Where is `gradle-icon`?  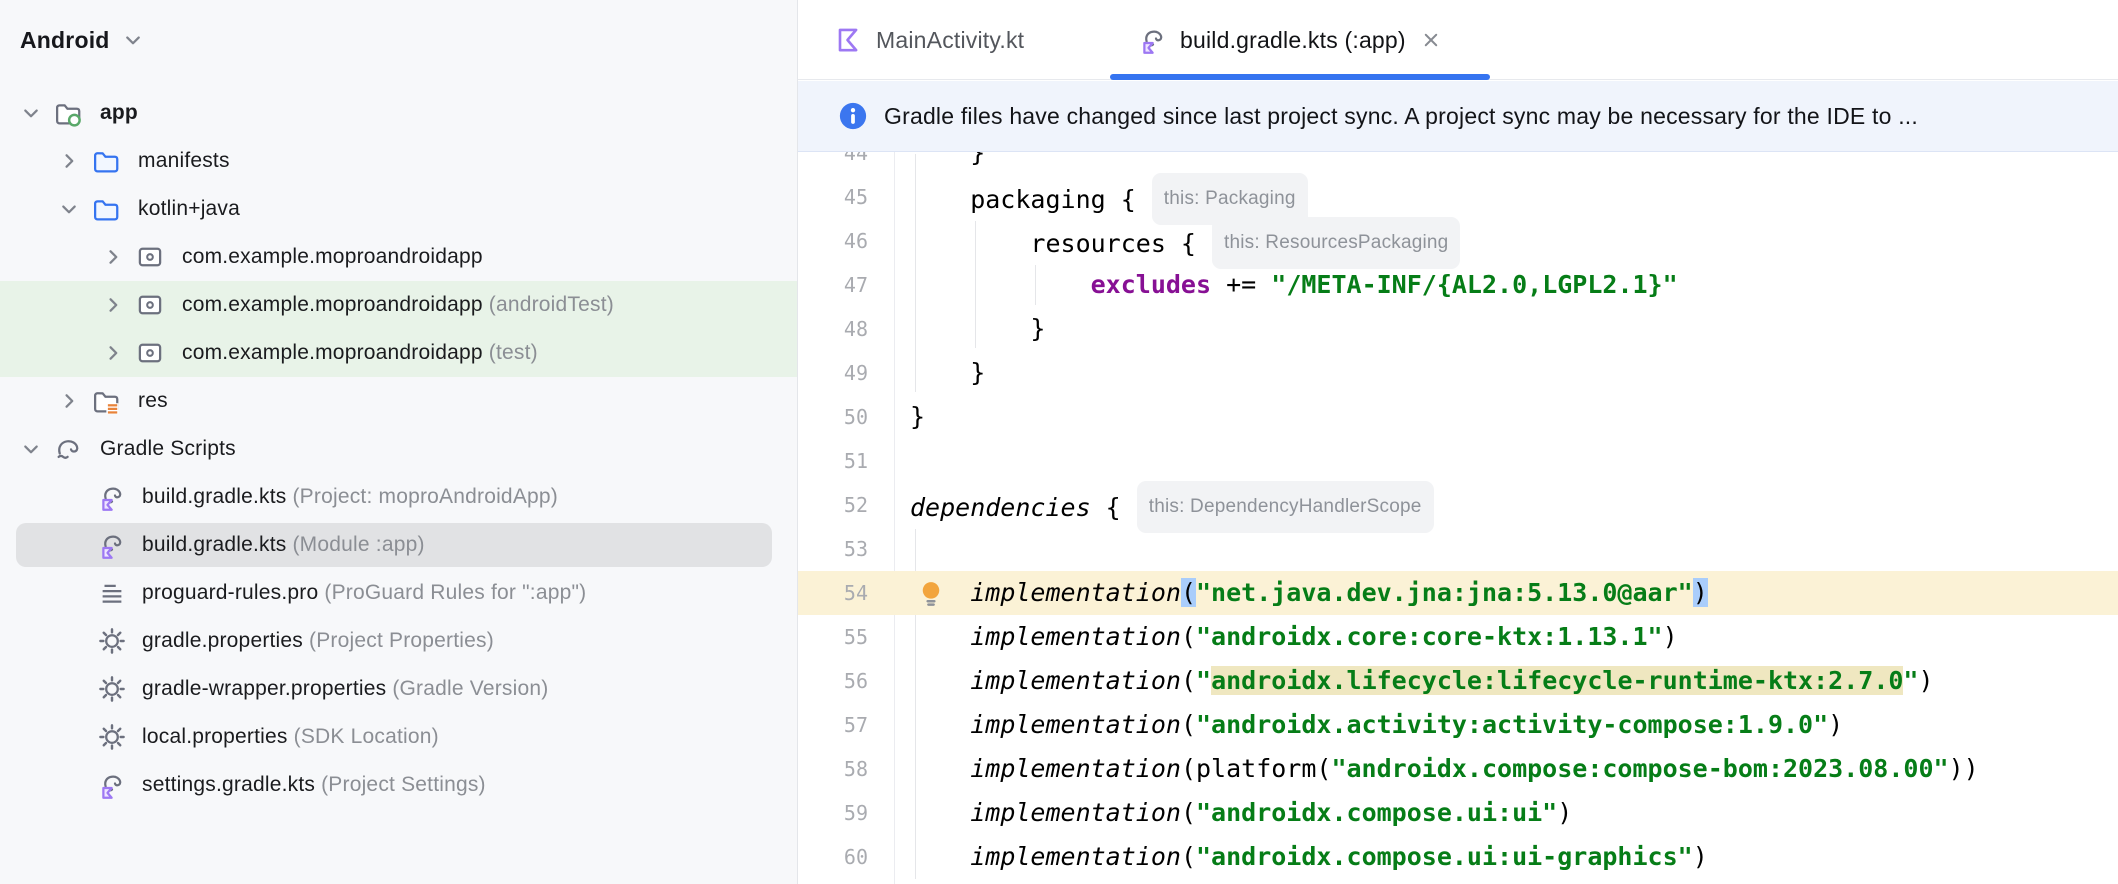
gradle-icon is located at coordinates (68, 449).